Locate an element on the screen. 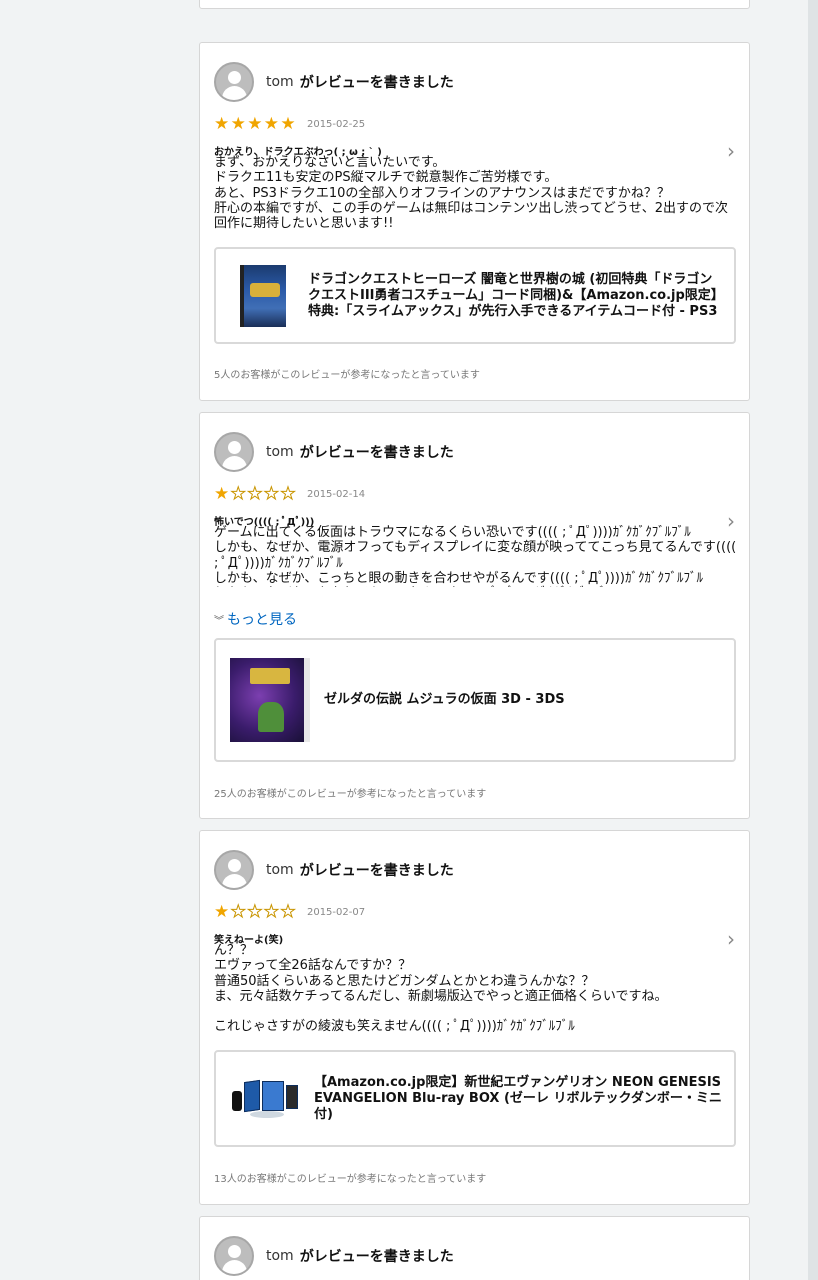 The image size is (818, 1280). rating-row: ★ ★ ★ ★ ★ 2015-02-25 is located at coordinates (289, 124).